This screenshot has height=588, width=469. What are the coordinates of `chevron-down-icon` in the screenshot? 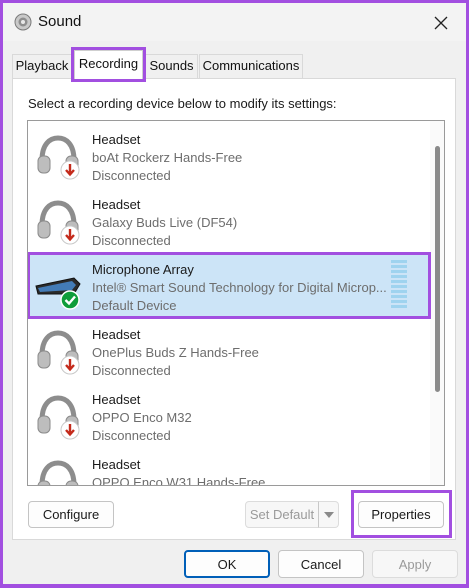 It's located at (328, 514).